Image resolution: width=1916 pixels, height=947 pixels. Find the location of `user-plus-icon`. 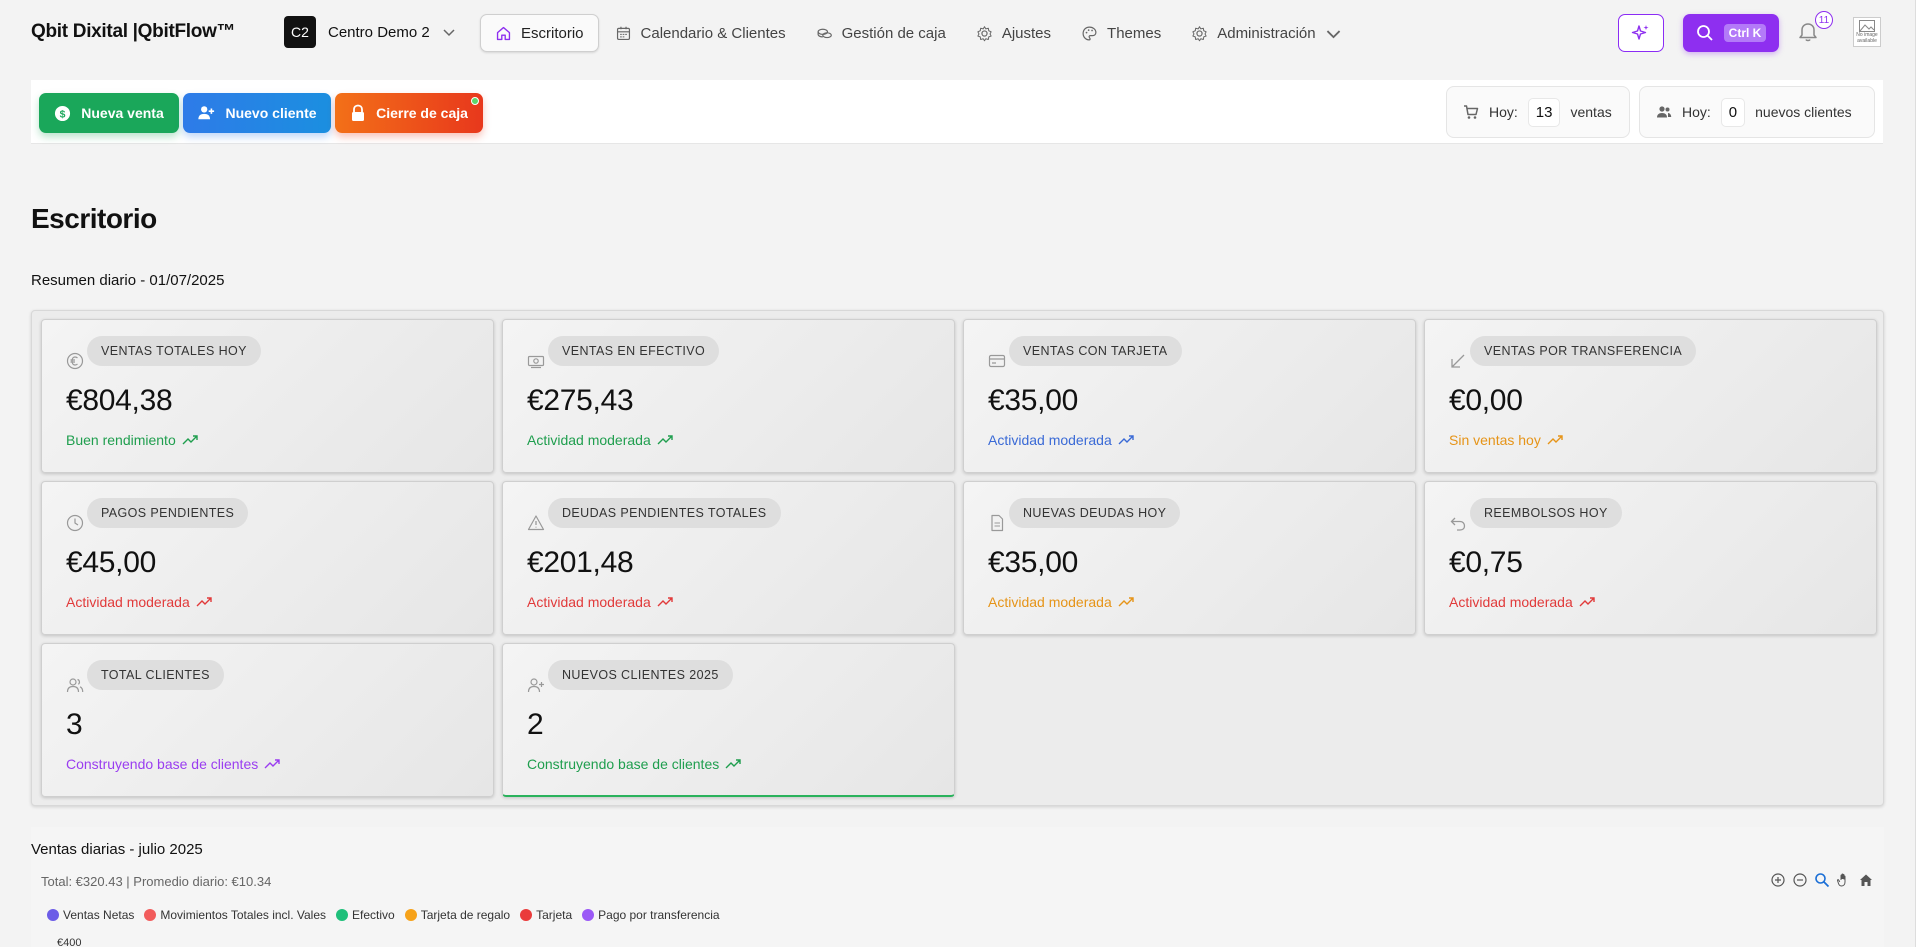

user-plus-icon is located at coordinates (535, 685).